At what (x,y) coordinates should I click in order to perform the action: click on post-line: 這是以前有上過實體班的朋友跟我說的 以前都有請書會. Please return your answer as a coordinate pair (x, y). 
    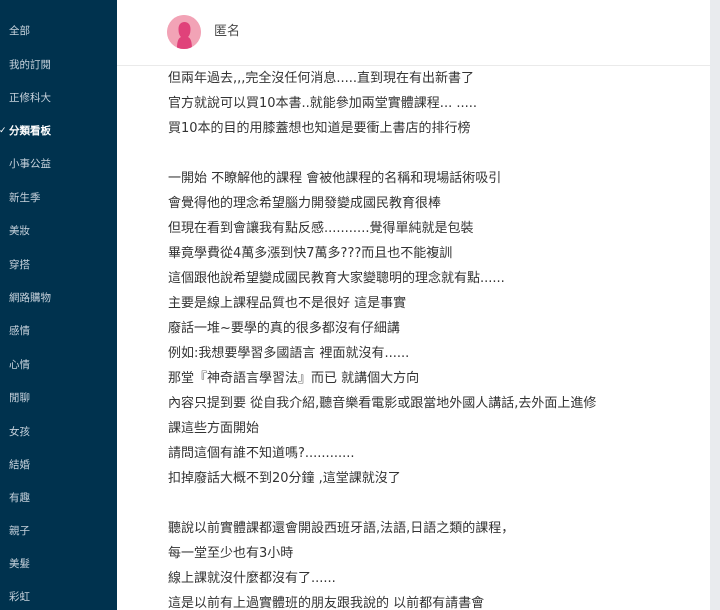
    Looking at the image, I should click on (326, 603).